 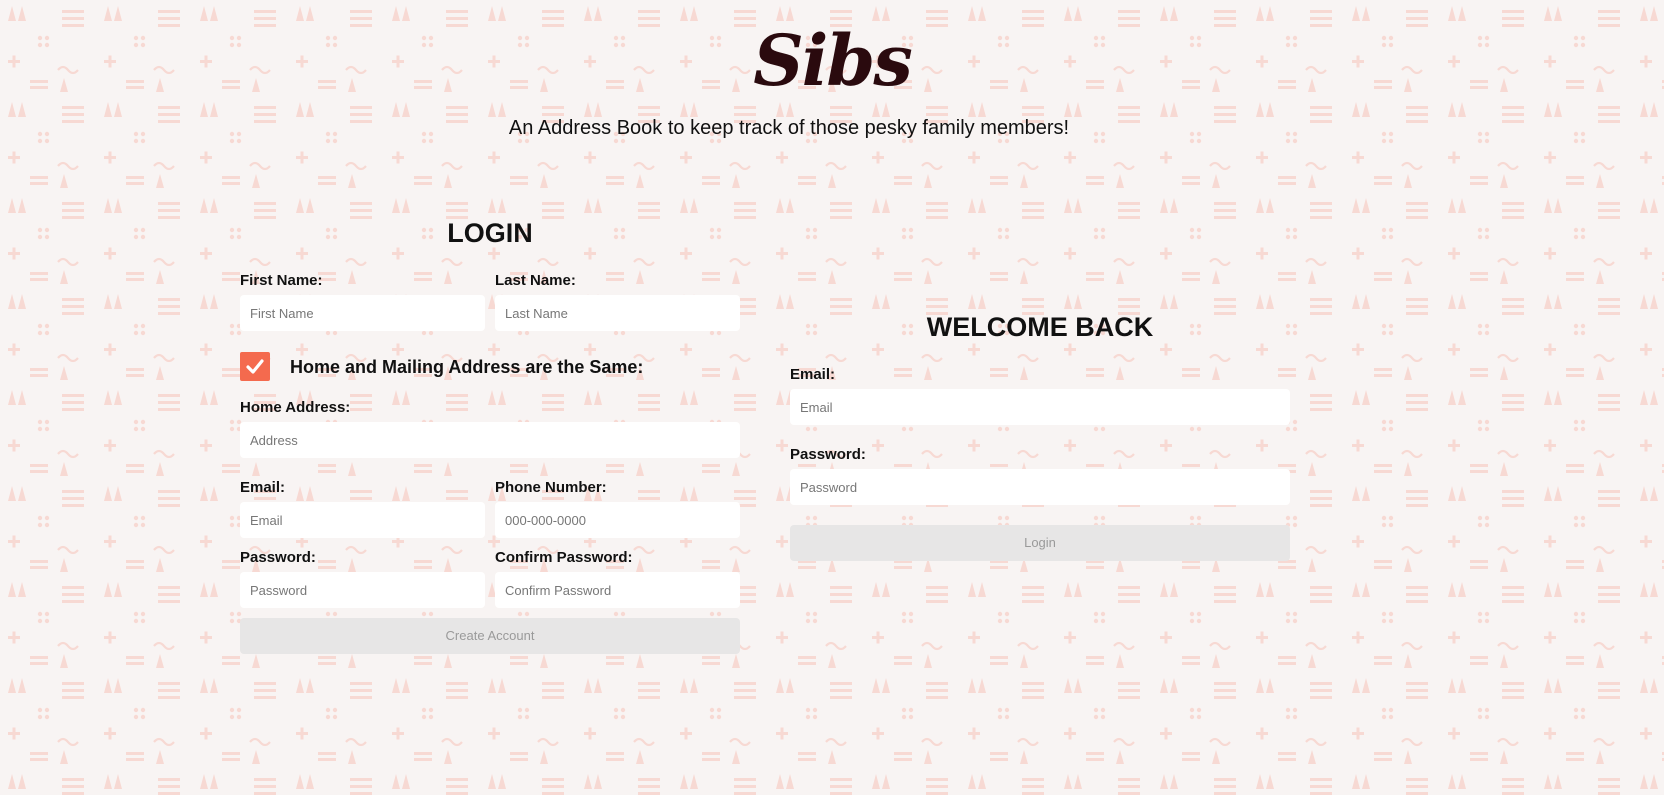 What do you see at coordinates (278, 557) in the screenshot?
I see `signup-password-label: Password:` at bounding box center [278, 557].